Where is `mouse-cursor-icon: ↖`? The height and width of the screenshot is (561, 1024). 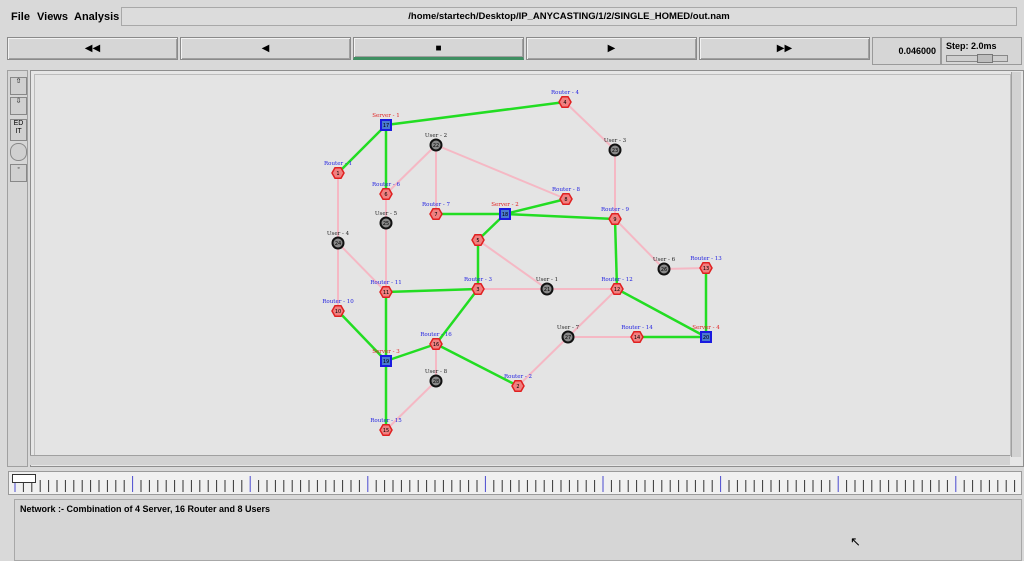
mouse-cursor-icon: ↖ is located at coordinates (855, 541).